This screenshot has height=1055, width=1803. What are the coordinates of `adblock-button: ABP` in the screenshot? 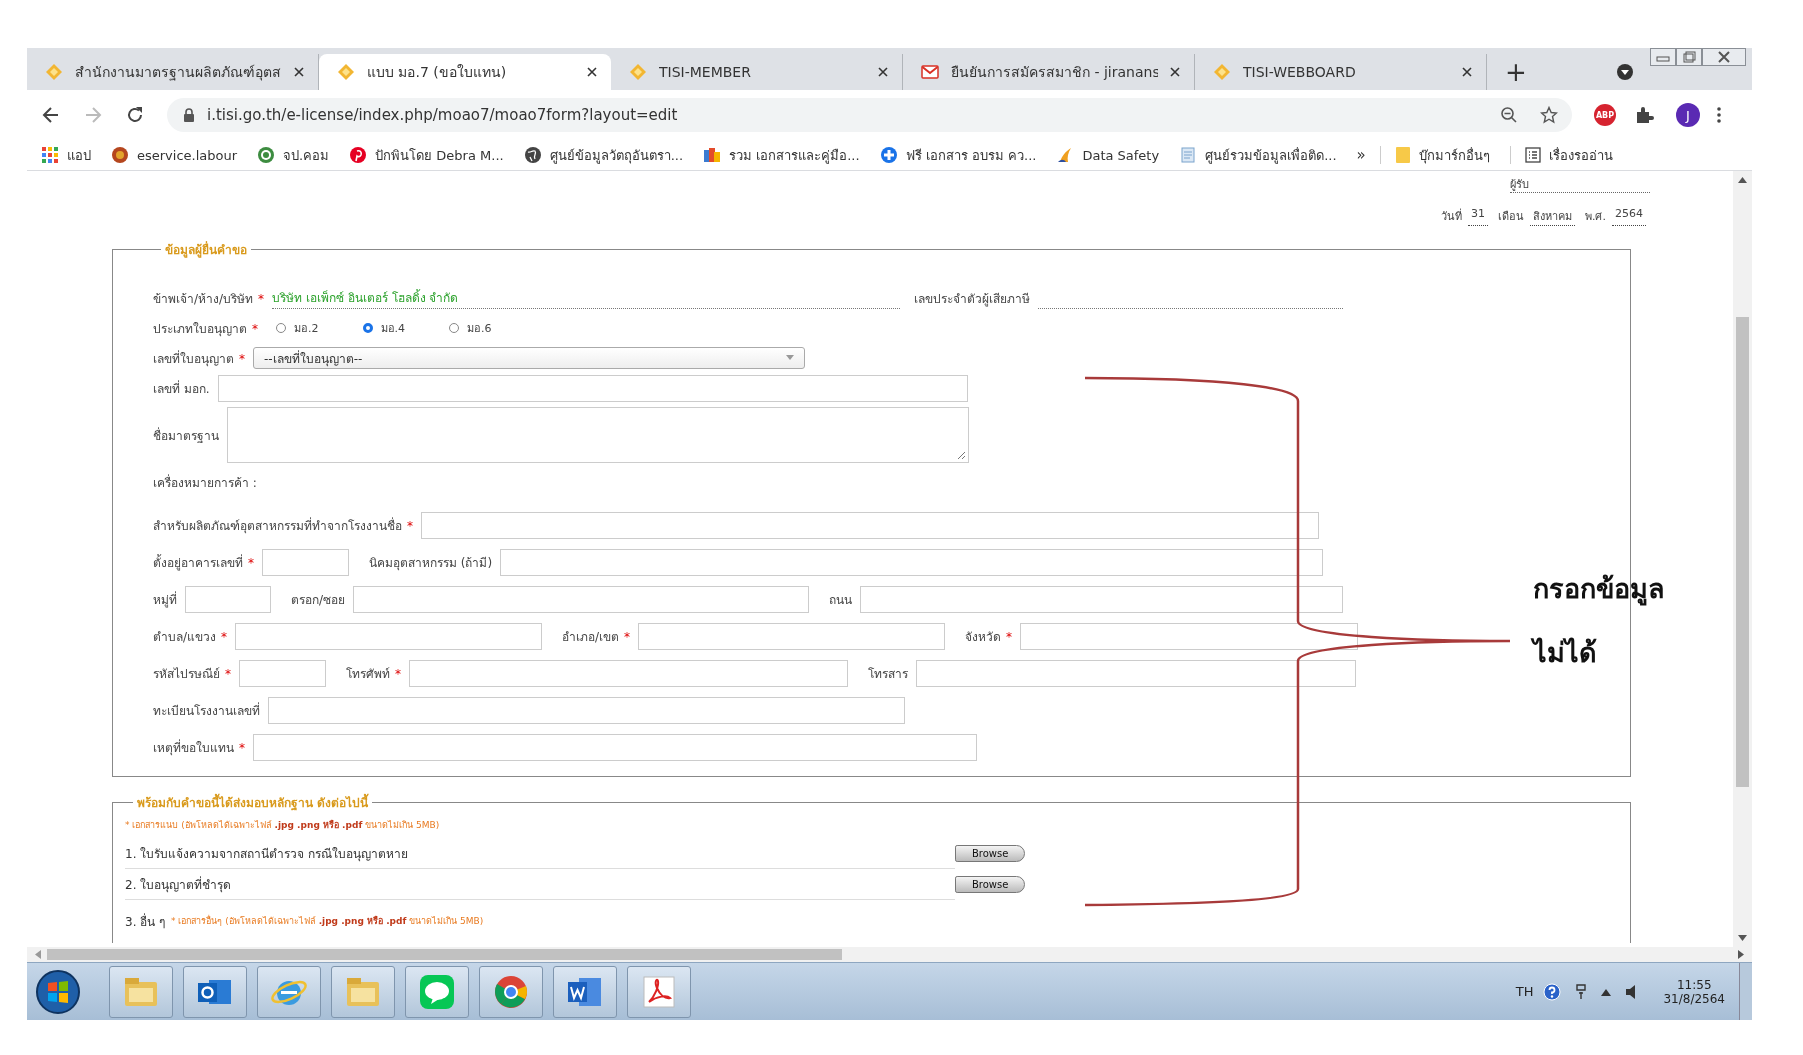 It's located at (1605, 115).